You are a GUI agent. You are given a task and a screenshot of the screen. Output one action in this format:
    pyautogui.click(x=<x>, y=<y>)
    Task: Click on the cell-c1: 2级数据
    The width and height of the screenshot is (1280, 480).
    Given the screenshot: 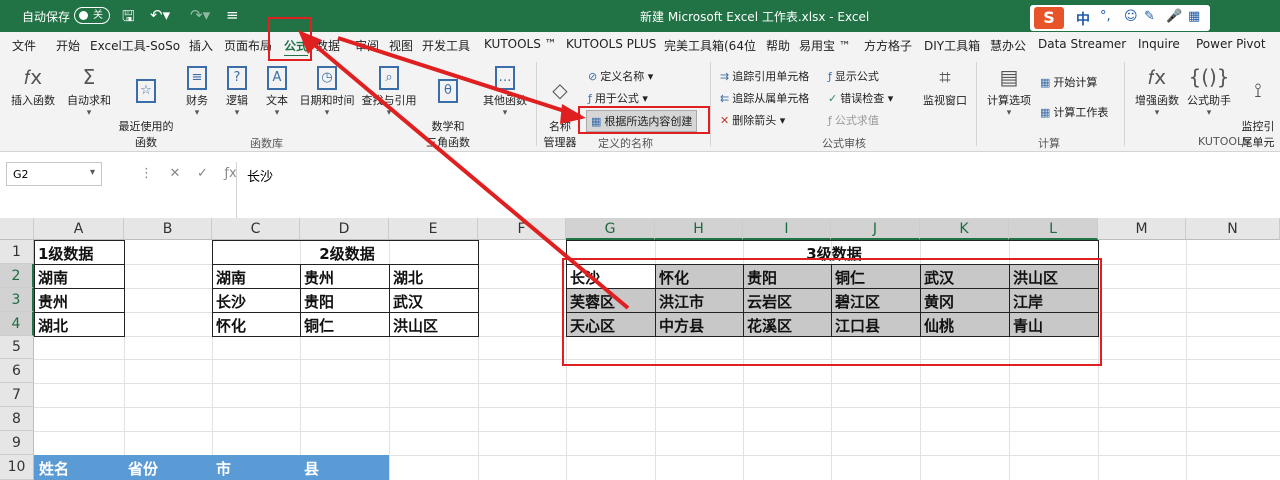 What is the action you would take?
    pyautogui.click(x=345, y=253)
    